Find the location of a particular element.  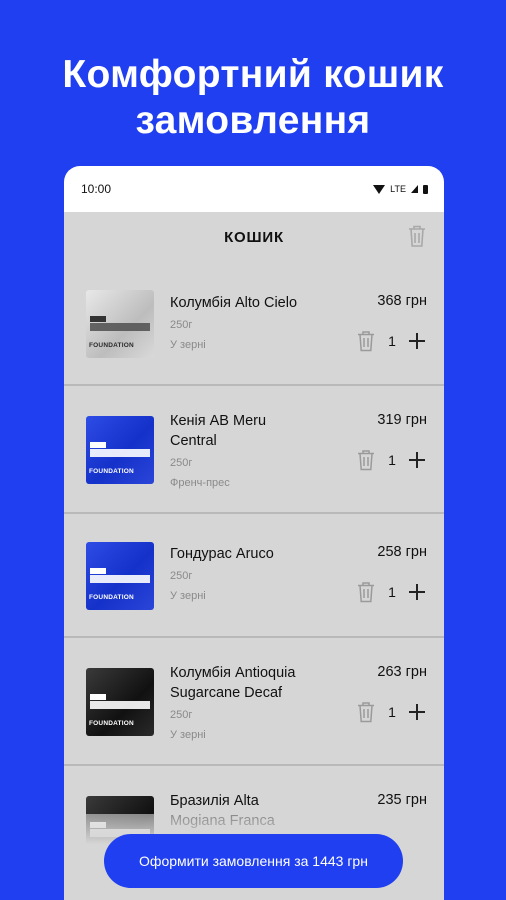

network-type: LTE is located at coordinates (398, 189).